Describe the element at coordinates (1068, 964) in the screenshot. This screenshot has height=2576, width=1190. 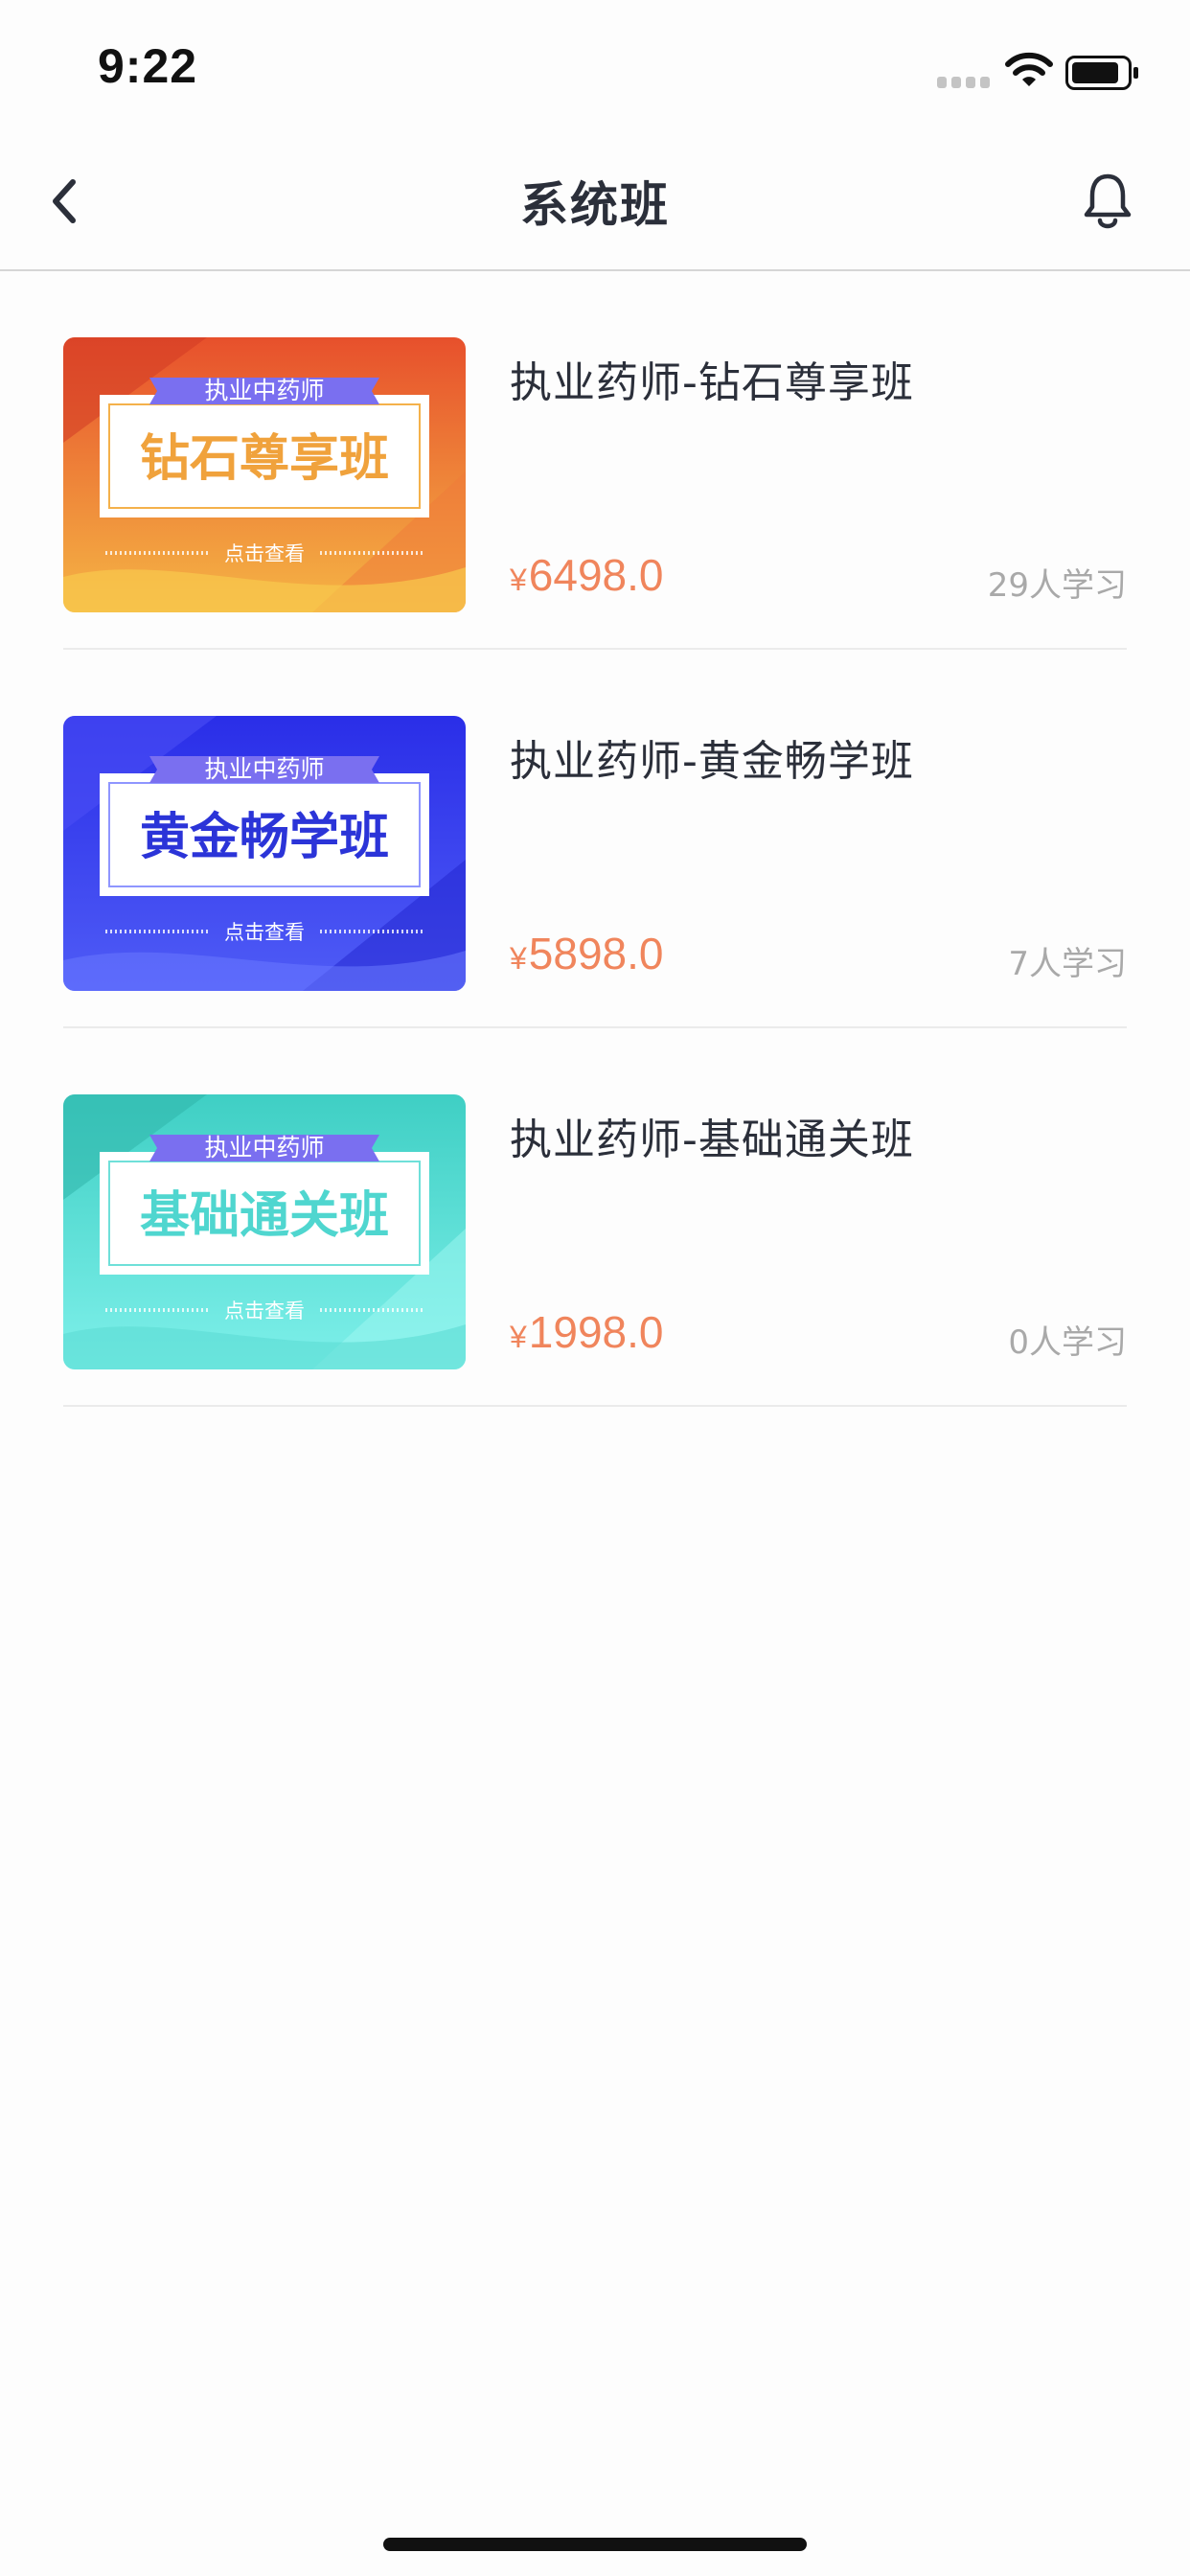
I see `learner-count: 7人学习` at that location.